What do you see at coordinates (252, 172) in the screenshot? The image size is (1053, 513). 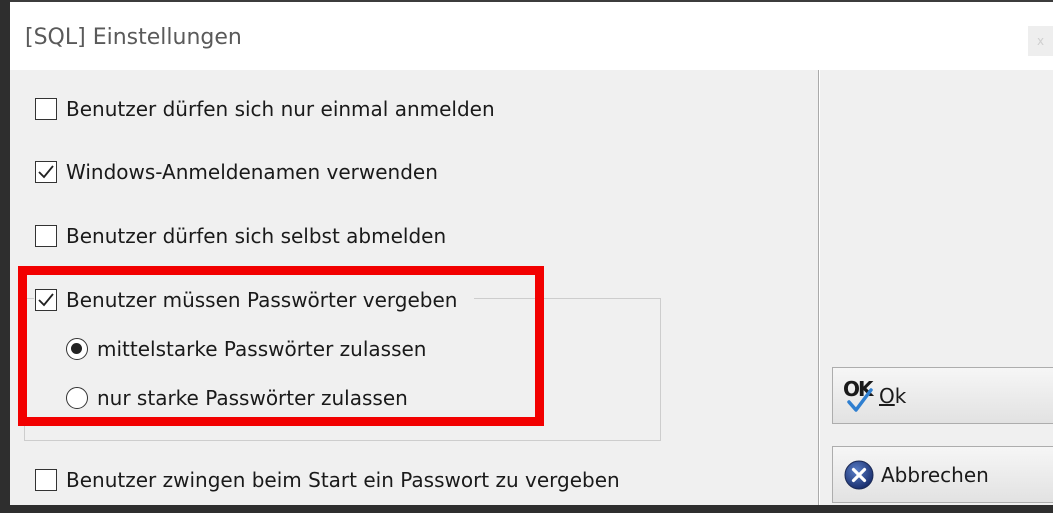 I see `checkbox-label: Windows-Anmeldenamen verwenden` at bounding box center [252, 172].